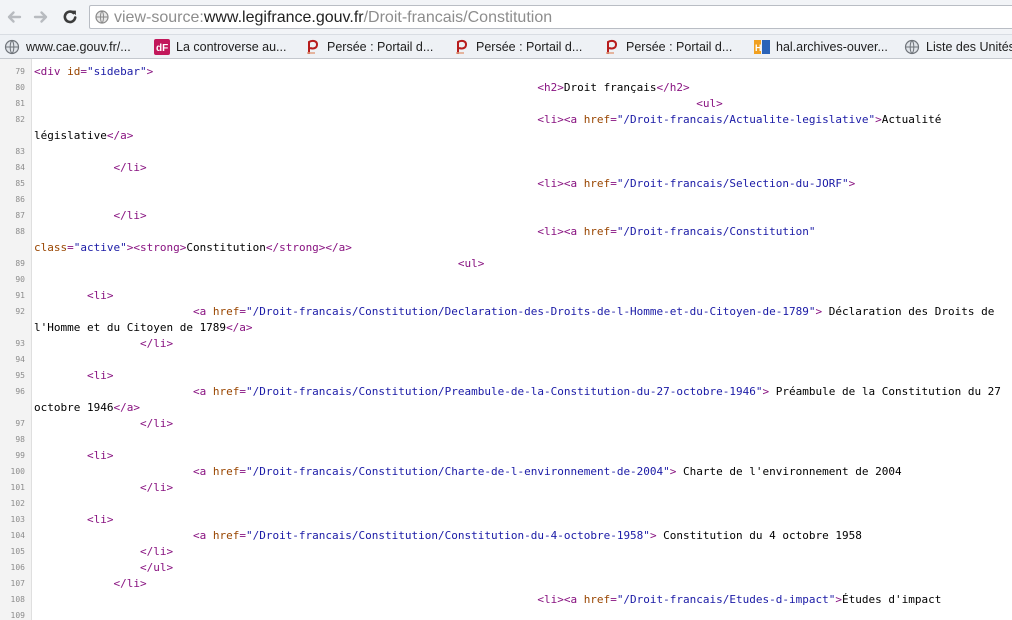 The width and height of the screenshot is (1012, 620). I want to click on line-number: 106, so click(17, 567).